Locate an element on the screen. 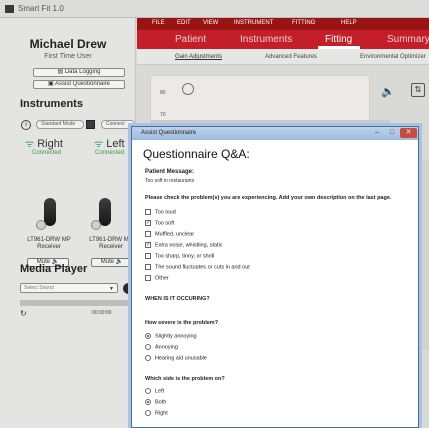  severity-option: Hearing aid unusable is located at coordinates (176, 358).